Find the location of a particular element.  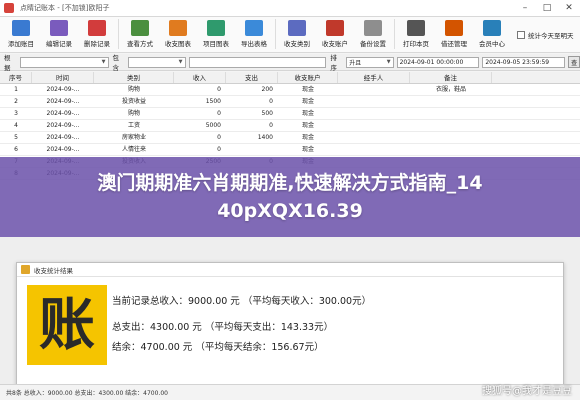

toolbar-button-label: 项目图表 is located at coordinates (216, 44).